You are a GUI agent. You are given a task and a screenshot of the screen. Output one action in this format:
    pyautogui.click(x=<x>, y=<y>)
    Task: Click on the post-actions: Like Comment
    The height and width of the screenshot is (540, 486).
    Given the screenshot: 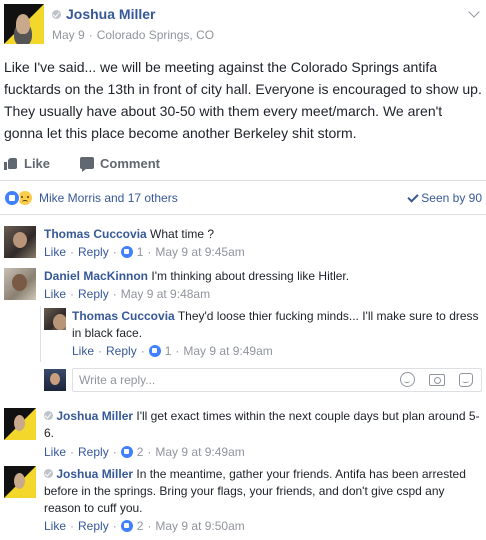 What is the action you would take?
    pyautogui.click(x=243, y=163)
    